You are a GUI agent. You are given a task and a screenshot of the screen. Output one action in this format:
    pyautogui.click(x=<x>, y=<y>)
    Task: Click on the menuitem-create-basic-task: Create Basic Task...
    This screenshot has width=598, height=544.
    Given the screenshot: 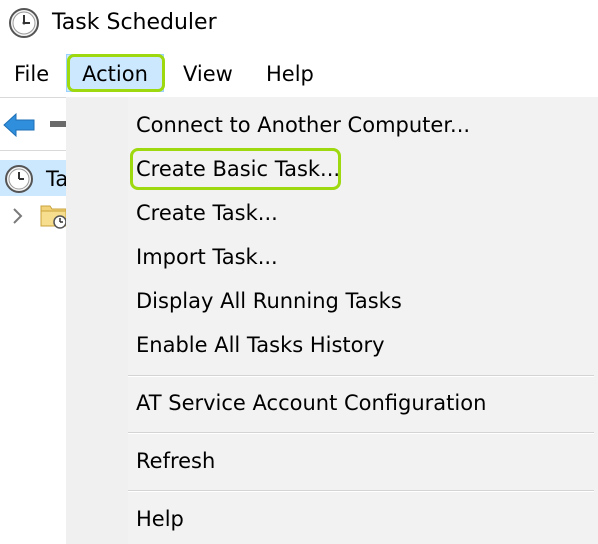 What is the action you would take?
    pyautogui.click(x=238, y=169)
    